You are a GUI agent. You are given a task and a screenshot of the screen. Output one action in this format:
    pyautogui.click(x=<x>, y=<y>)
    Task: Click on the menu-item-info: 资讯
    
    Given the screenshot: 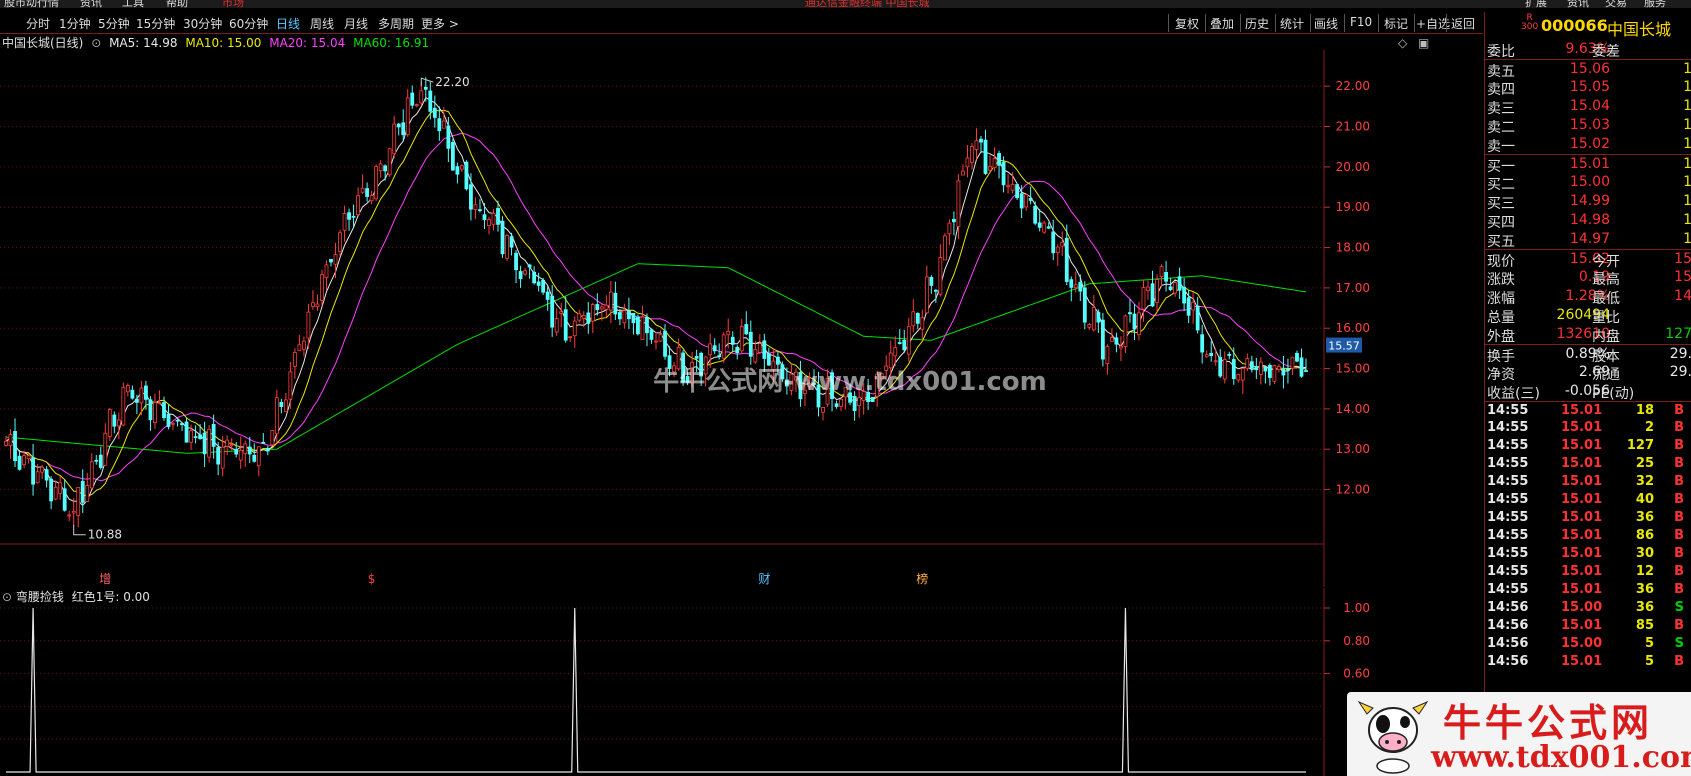 What is the action you would take?
    pyautogui.click(x=1578, y=4)
    